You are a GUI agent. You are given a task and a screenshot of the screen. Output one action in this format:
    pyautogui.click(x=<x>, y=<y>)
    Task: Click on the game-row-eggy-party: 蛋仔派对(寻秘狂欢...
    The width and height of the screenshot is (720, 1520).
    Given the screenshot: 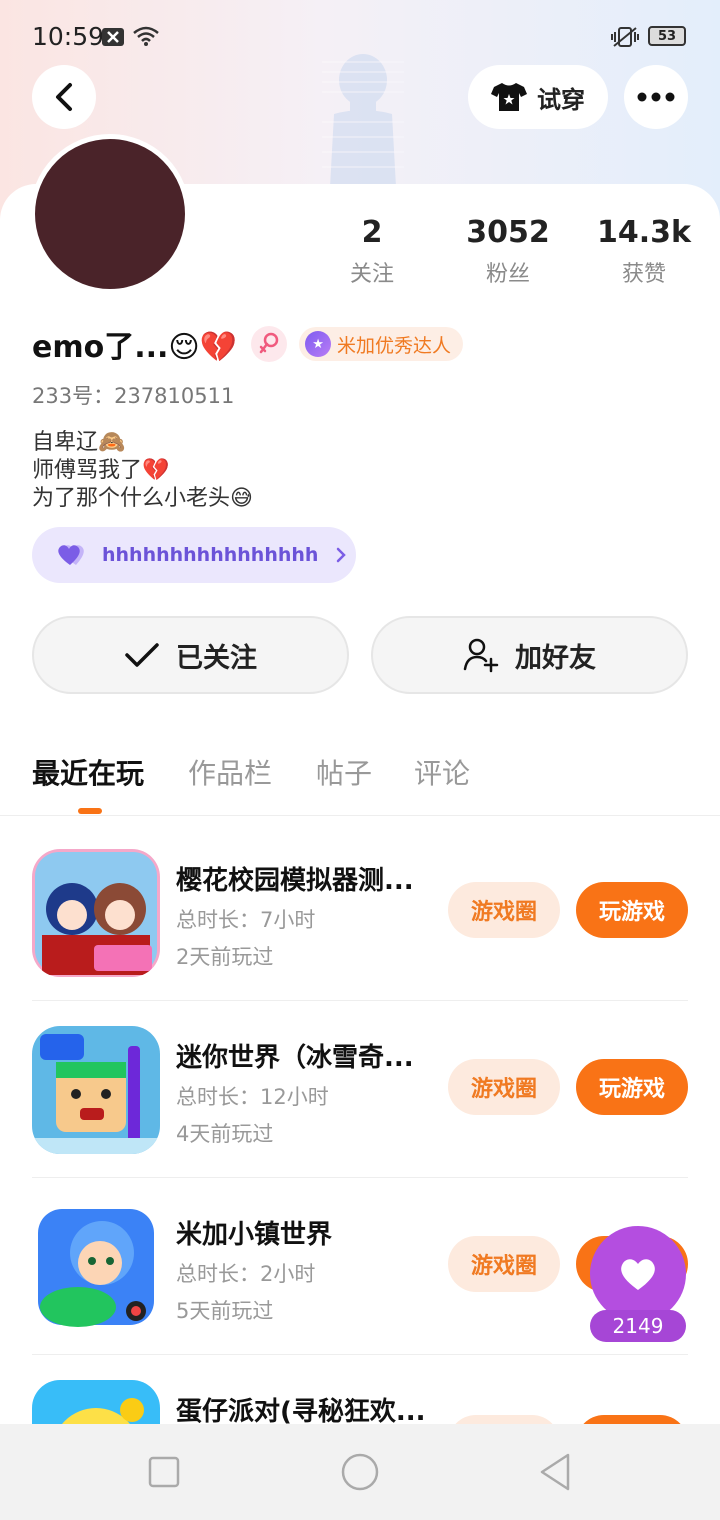 What is the action you would take?
    pyautogui.click(x=360, y=1389)
    